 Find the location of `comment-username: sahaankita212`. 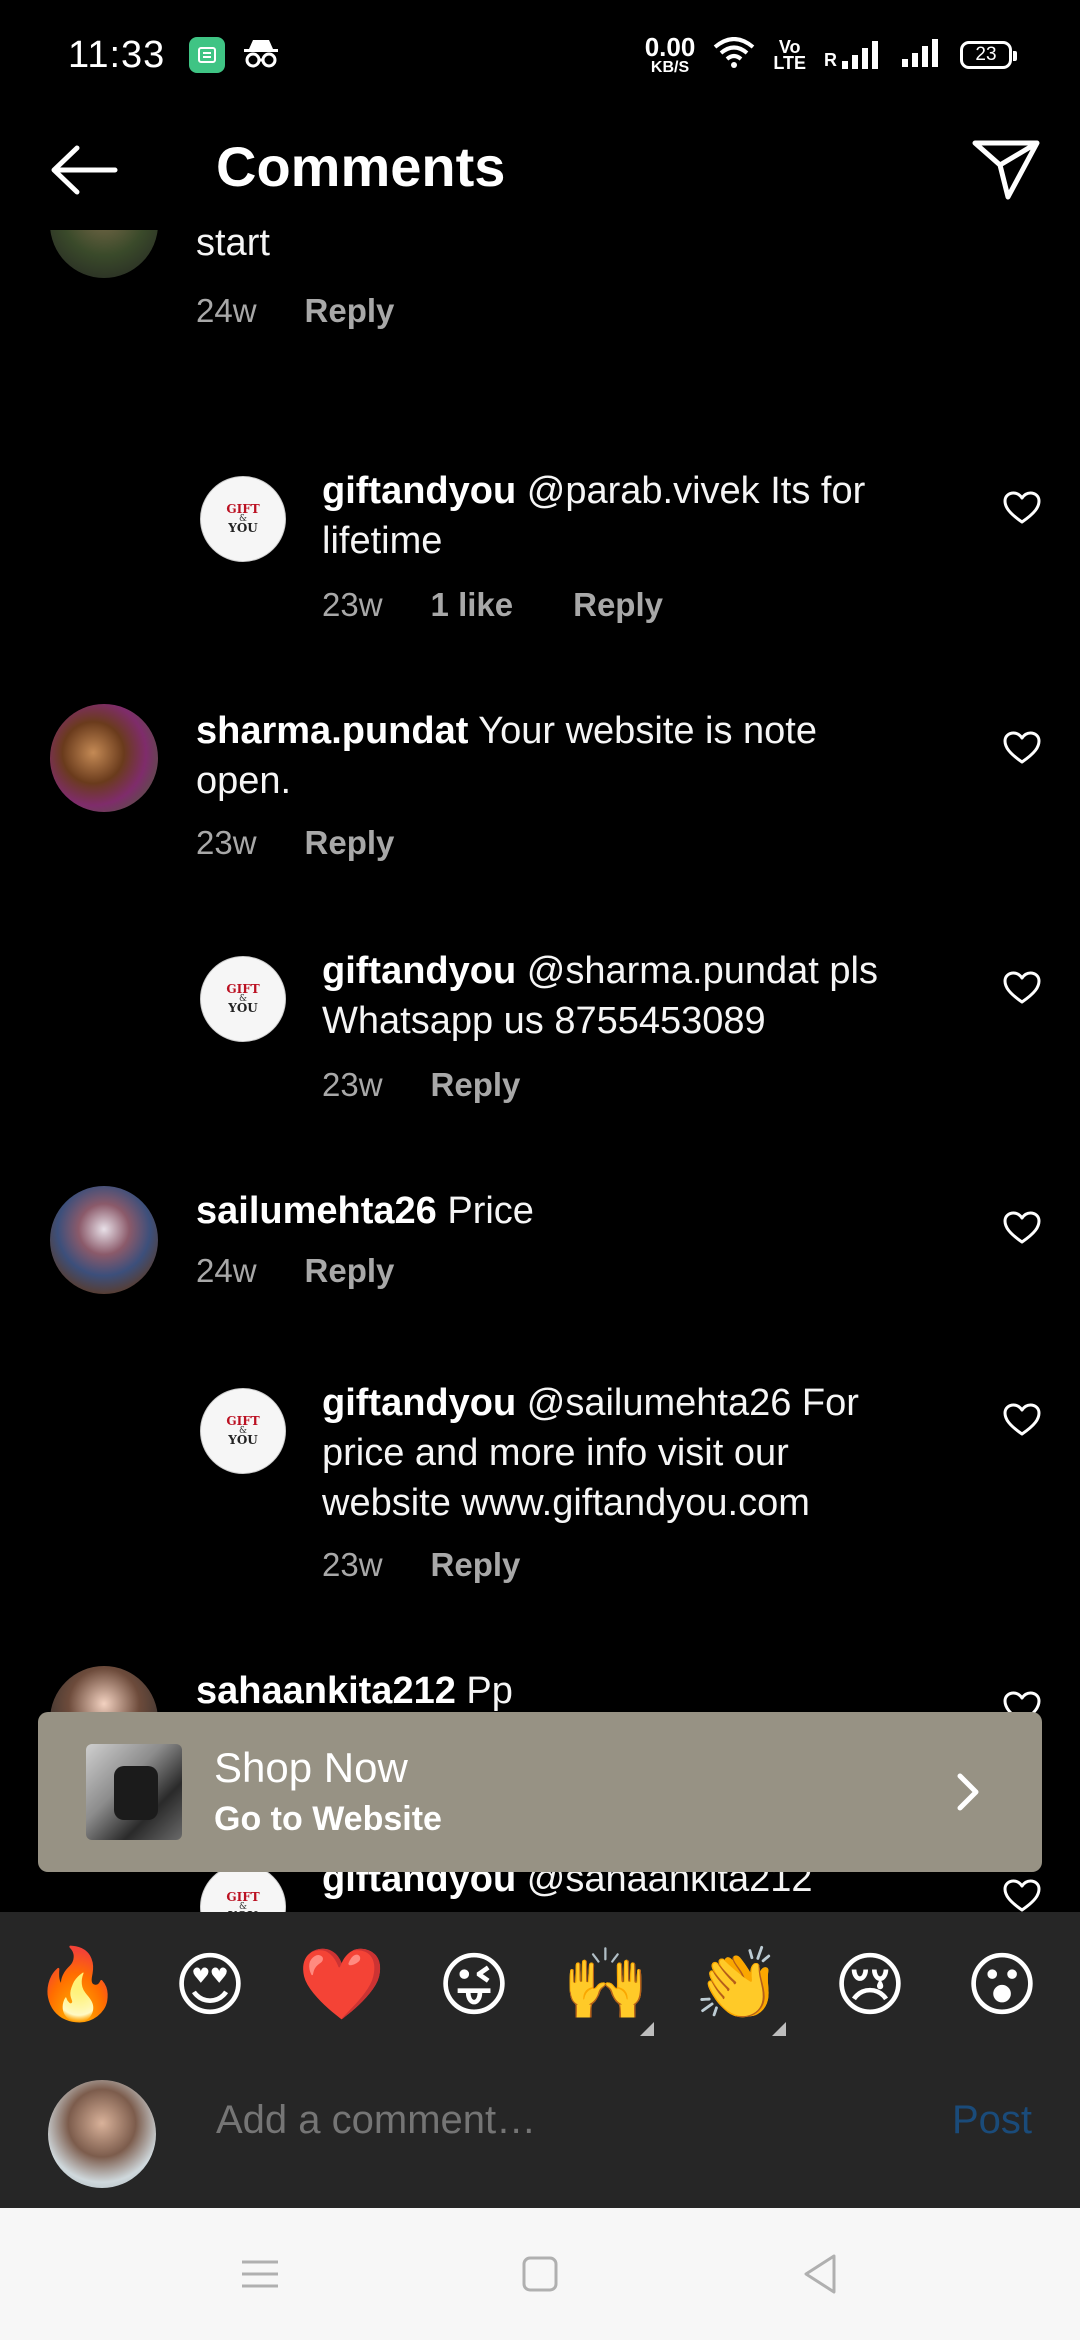

comment-username: sahaankita212 is located at coordinates (326, 1691).